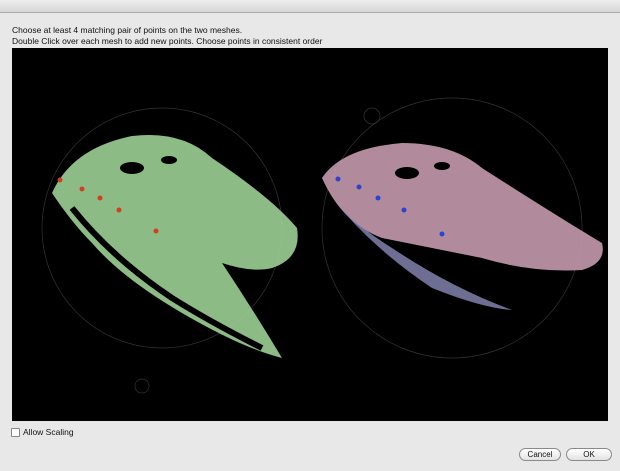  Describe the element at coordinates (540, 454) in the screenshot. I see `cancel-button: Cancel` at that location.